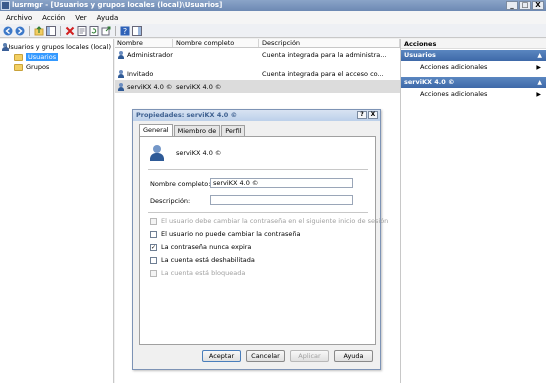 This screenshot has width=546, height=383. What do you see at coordinates (538, 5) in the screenshot?
I see `close-button: X` at bounding box center [538, 5].